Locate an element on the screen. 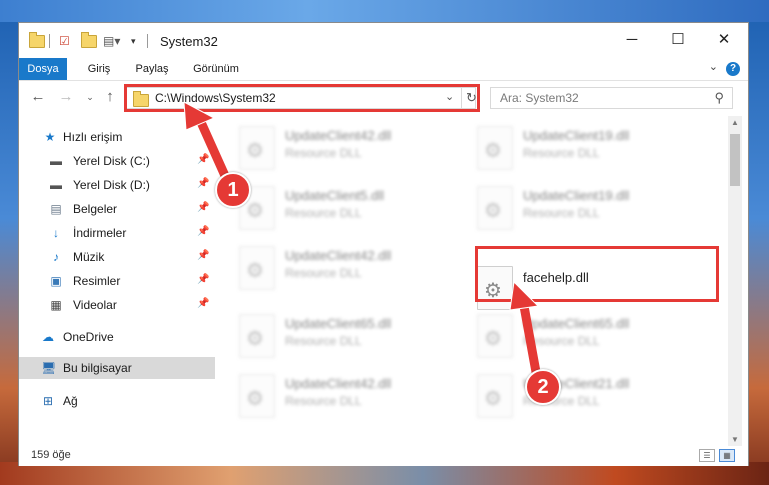  callout-step-2: 2 is located at coordinates (543, 387).